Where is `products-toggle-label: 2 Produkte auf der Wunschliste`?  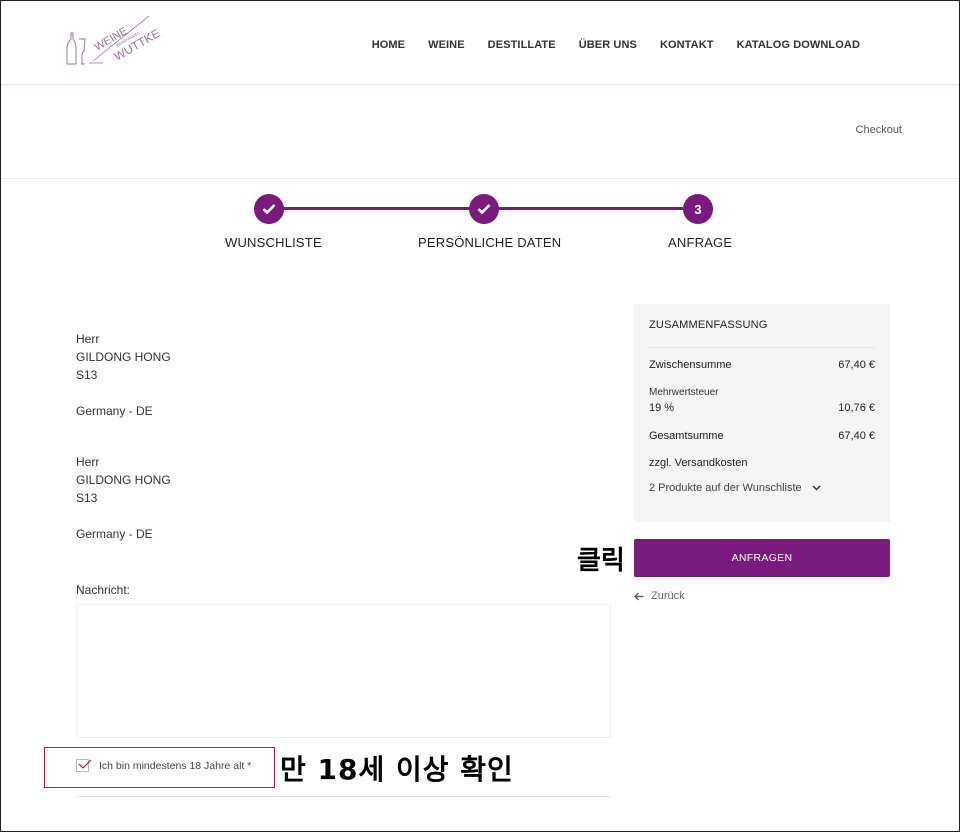 products-toggle-label: 2 Produkte auf der Wunschliste is located at coordinates (725, 488).